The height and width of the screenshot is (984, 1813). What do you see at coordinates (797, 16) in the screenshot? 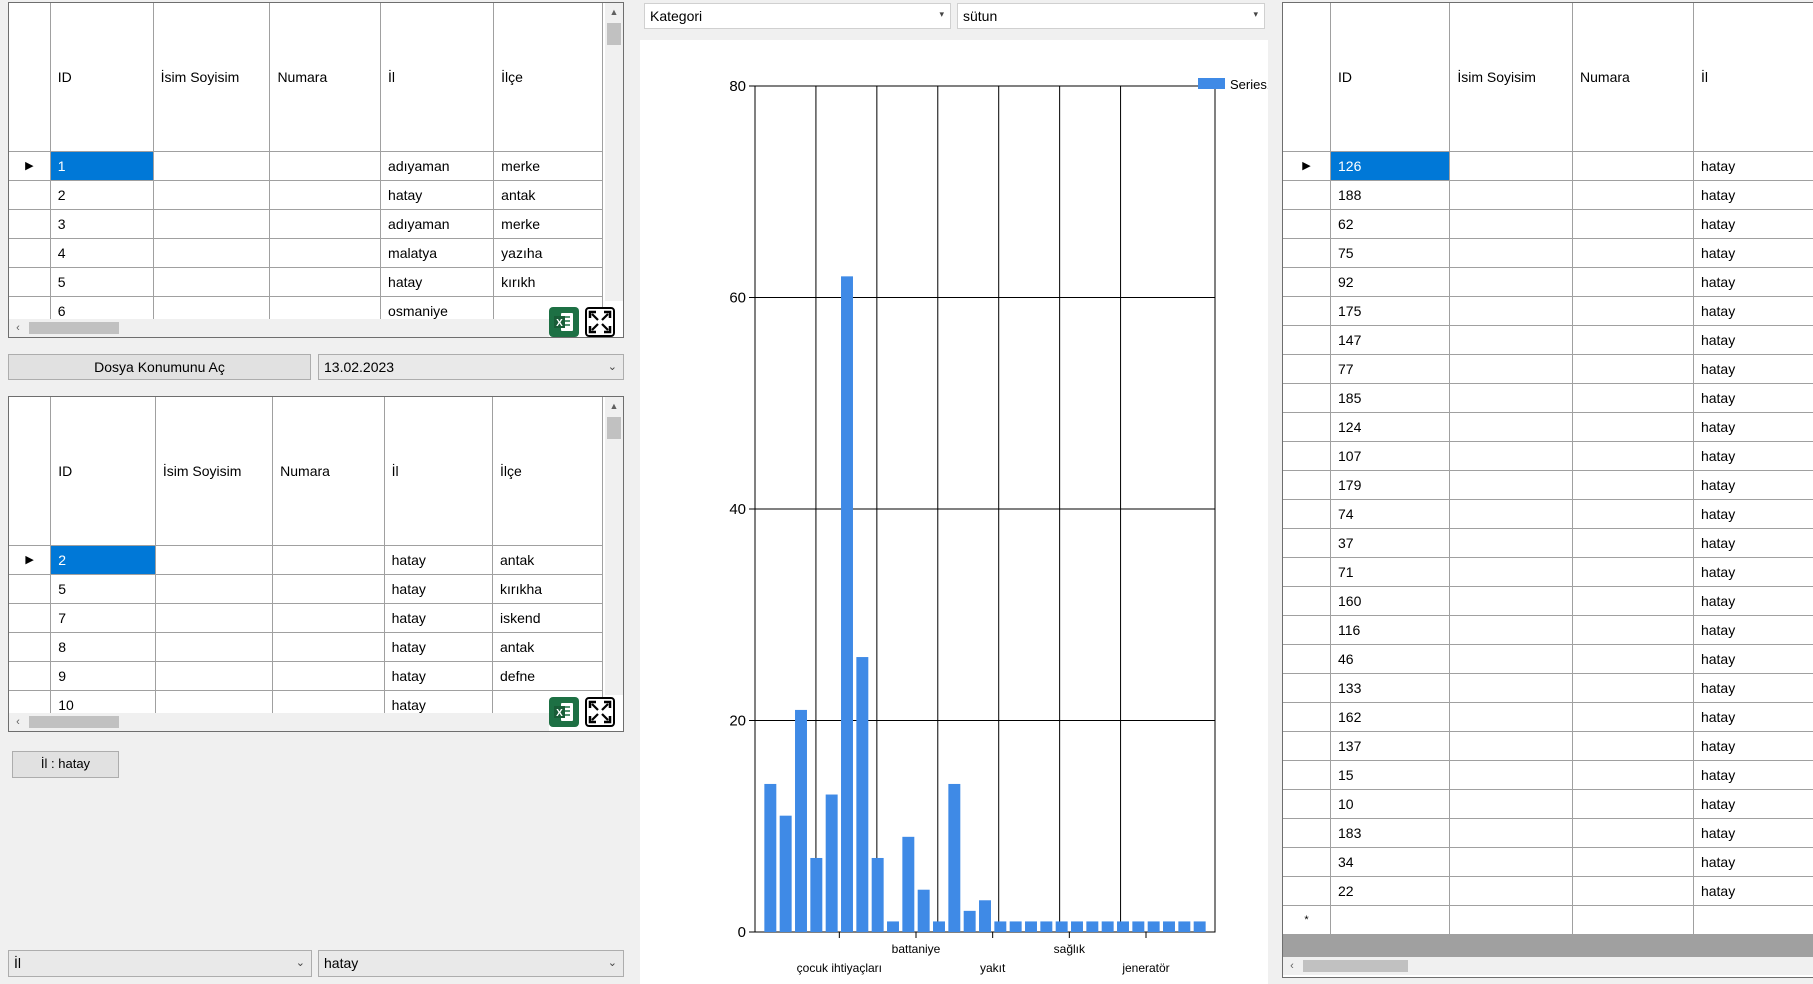
I see `category-combo: Kategori ▾` at bounding box center [797, 16].